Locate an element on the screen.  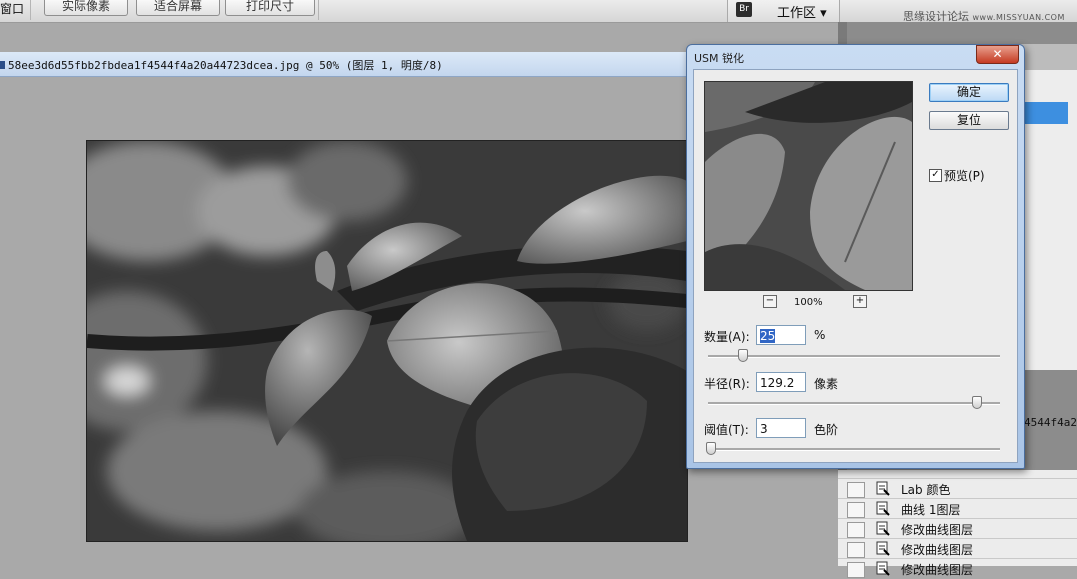
threshold-slider-thumb is located at coordinates (710, 448).